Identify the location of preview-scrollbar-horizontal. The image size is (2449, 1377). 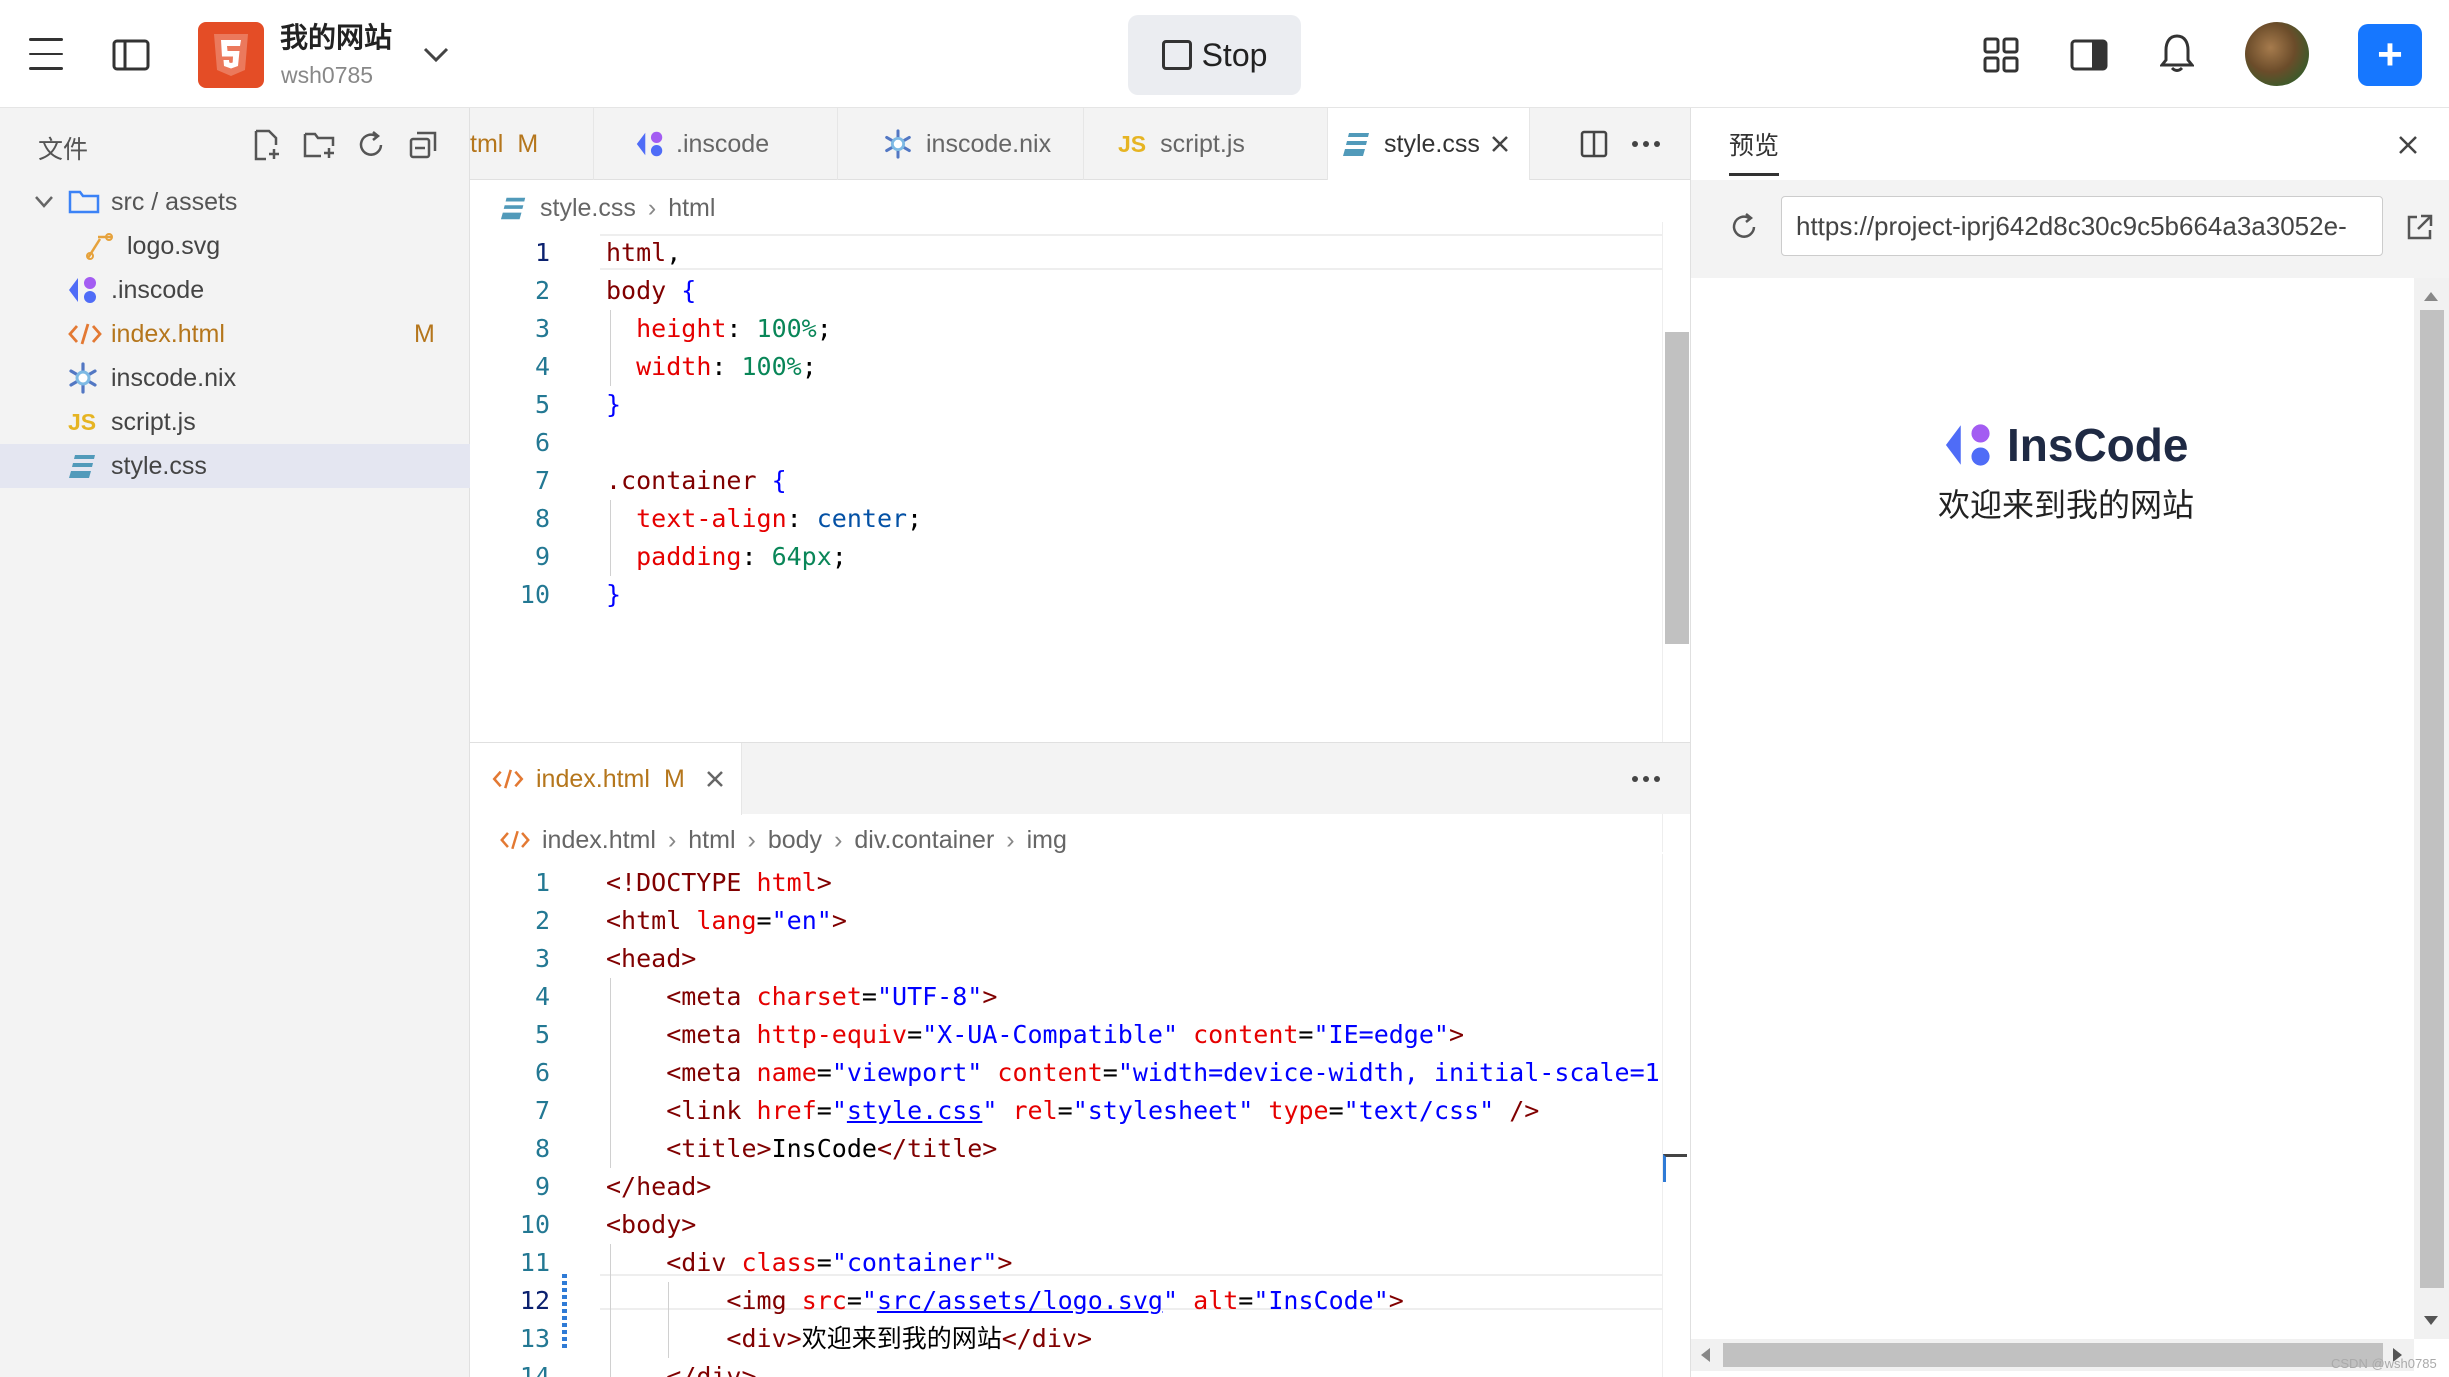
(2052, 1355).